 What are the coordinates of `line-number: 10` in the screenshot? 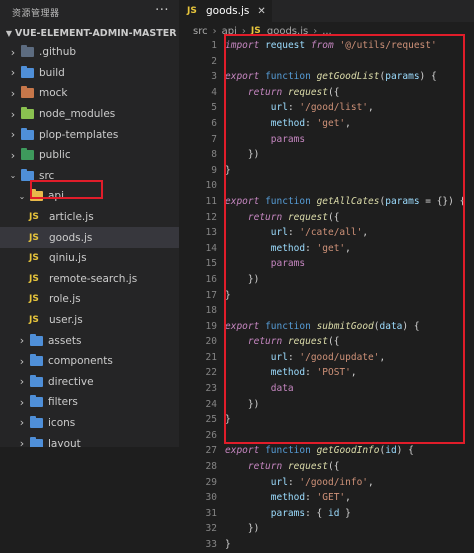 It's located at (211, 186).